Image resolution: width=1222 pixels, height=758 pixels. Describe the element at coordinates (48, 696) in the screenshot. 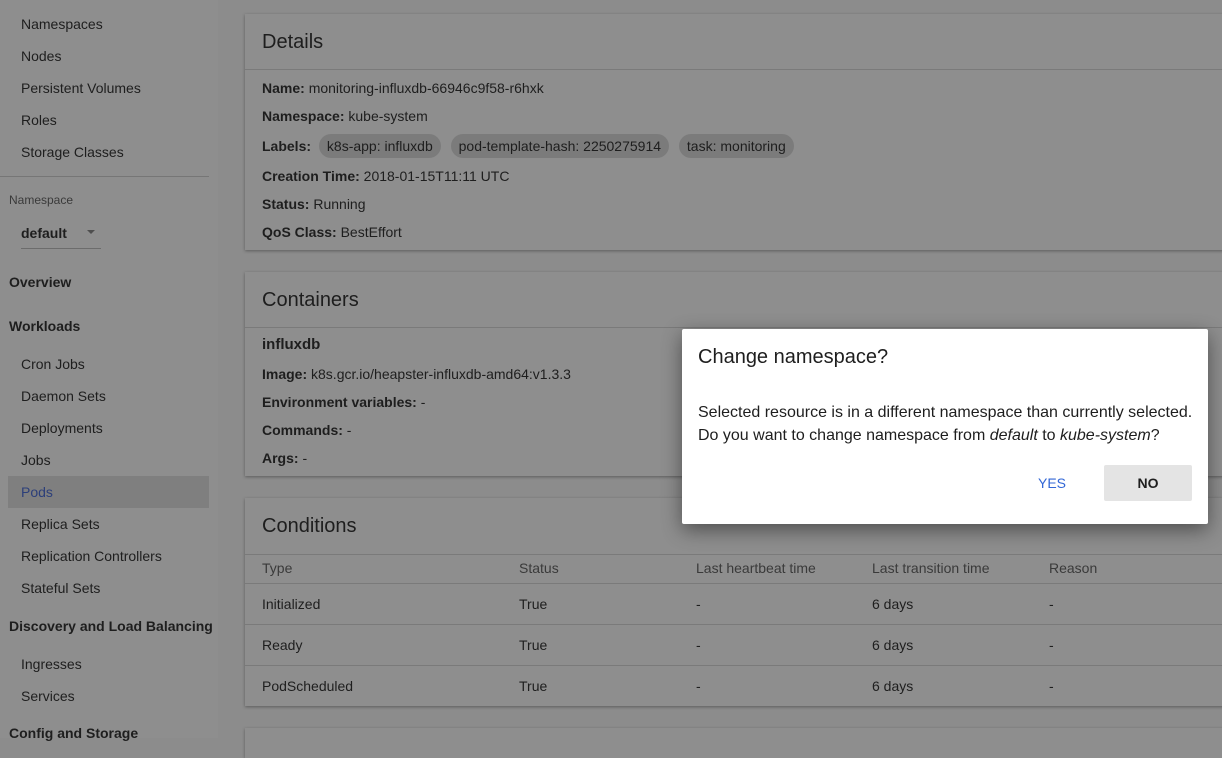

I see `sidebar-item-services: Services` at that location.